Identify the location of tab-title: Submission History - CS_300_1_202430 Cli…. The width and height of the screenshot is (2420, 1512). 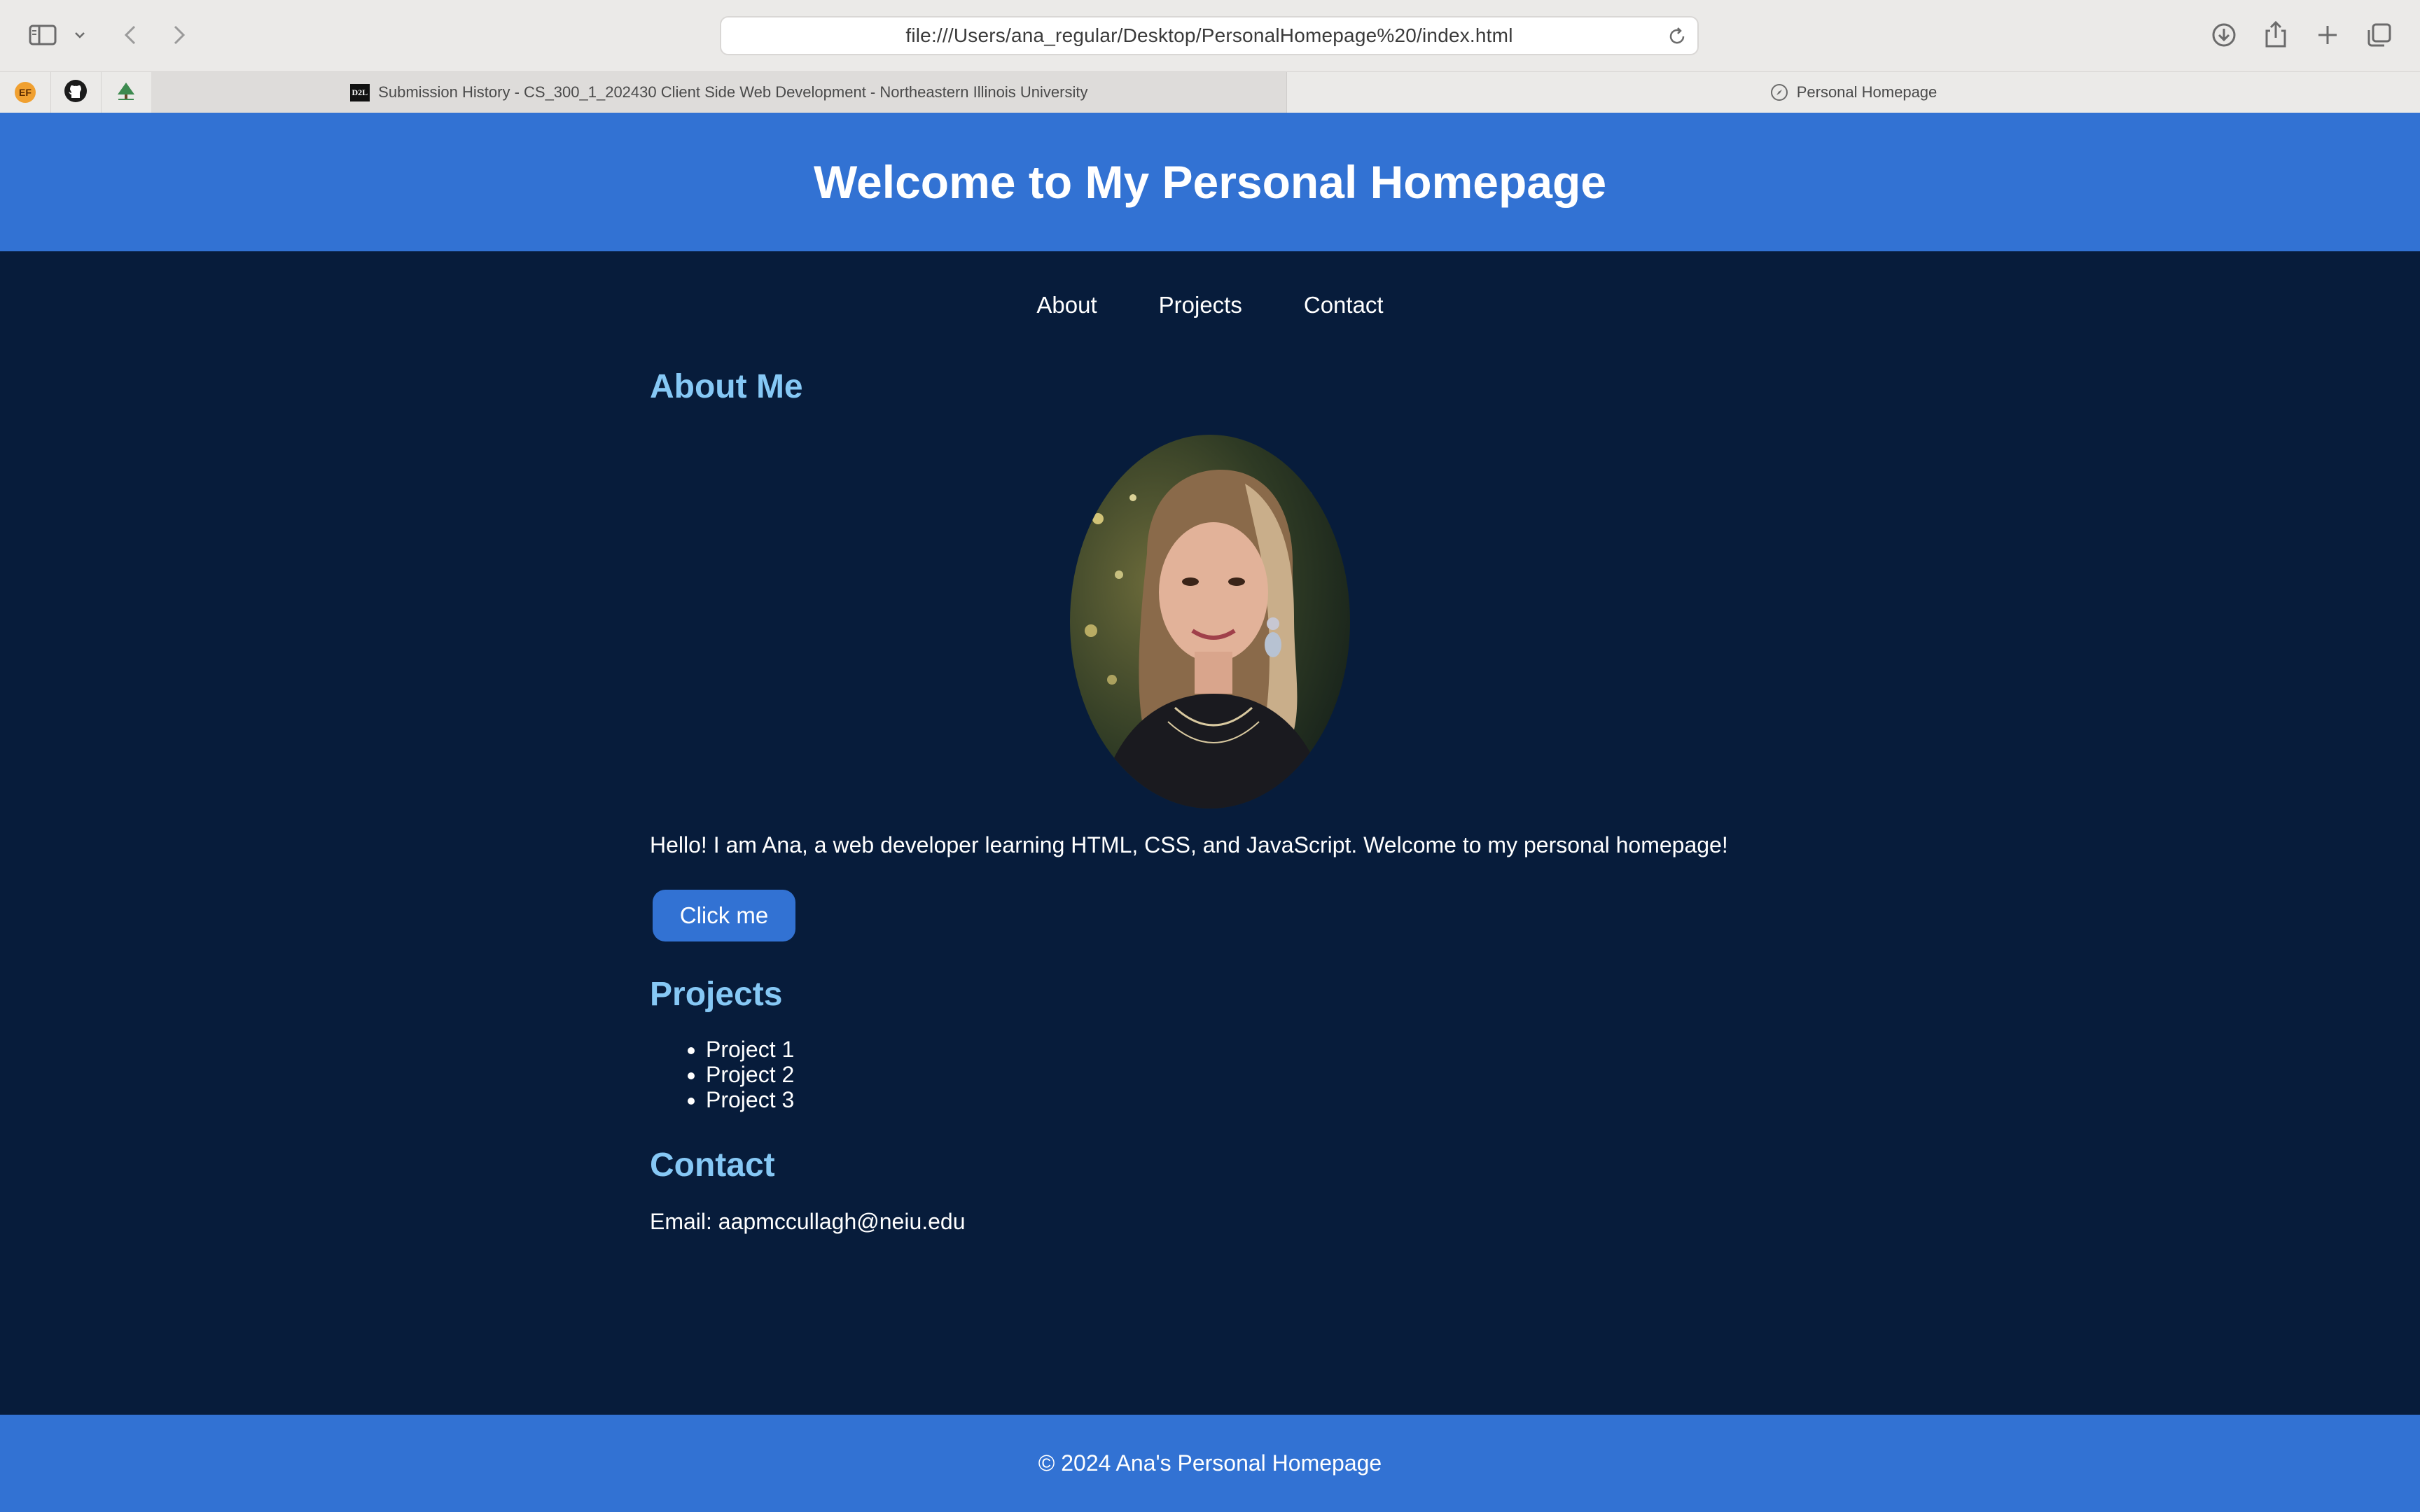
(733, 92).